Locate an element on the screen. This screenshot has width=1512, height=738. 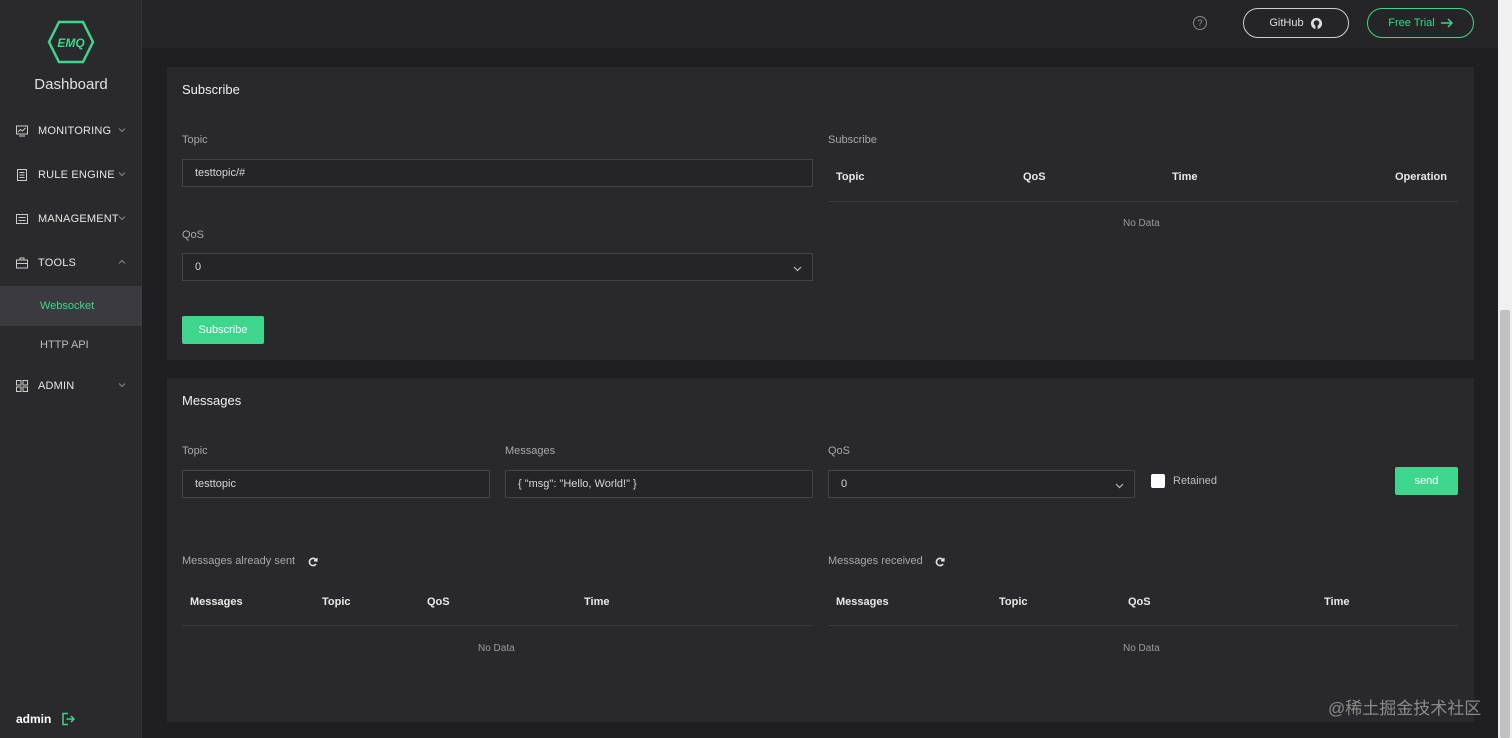
sent-col-messages: Messages is located at coordinates (216, 602).